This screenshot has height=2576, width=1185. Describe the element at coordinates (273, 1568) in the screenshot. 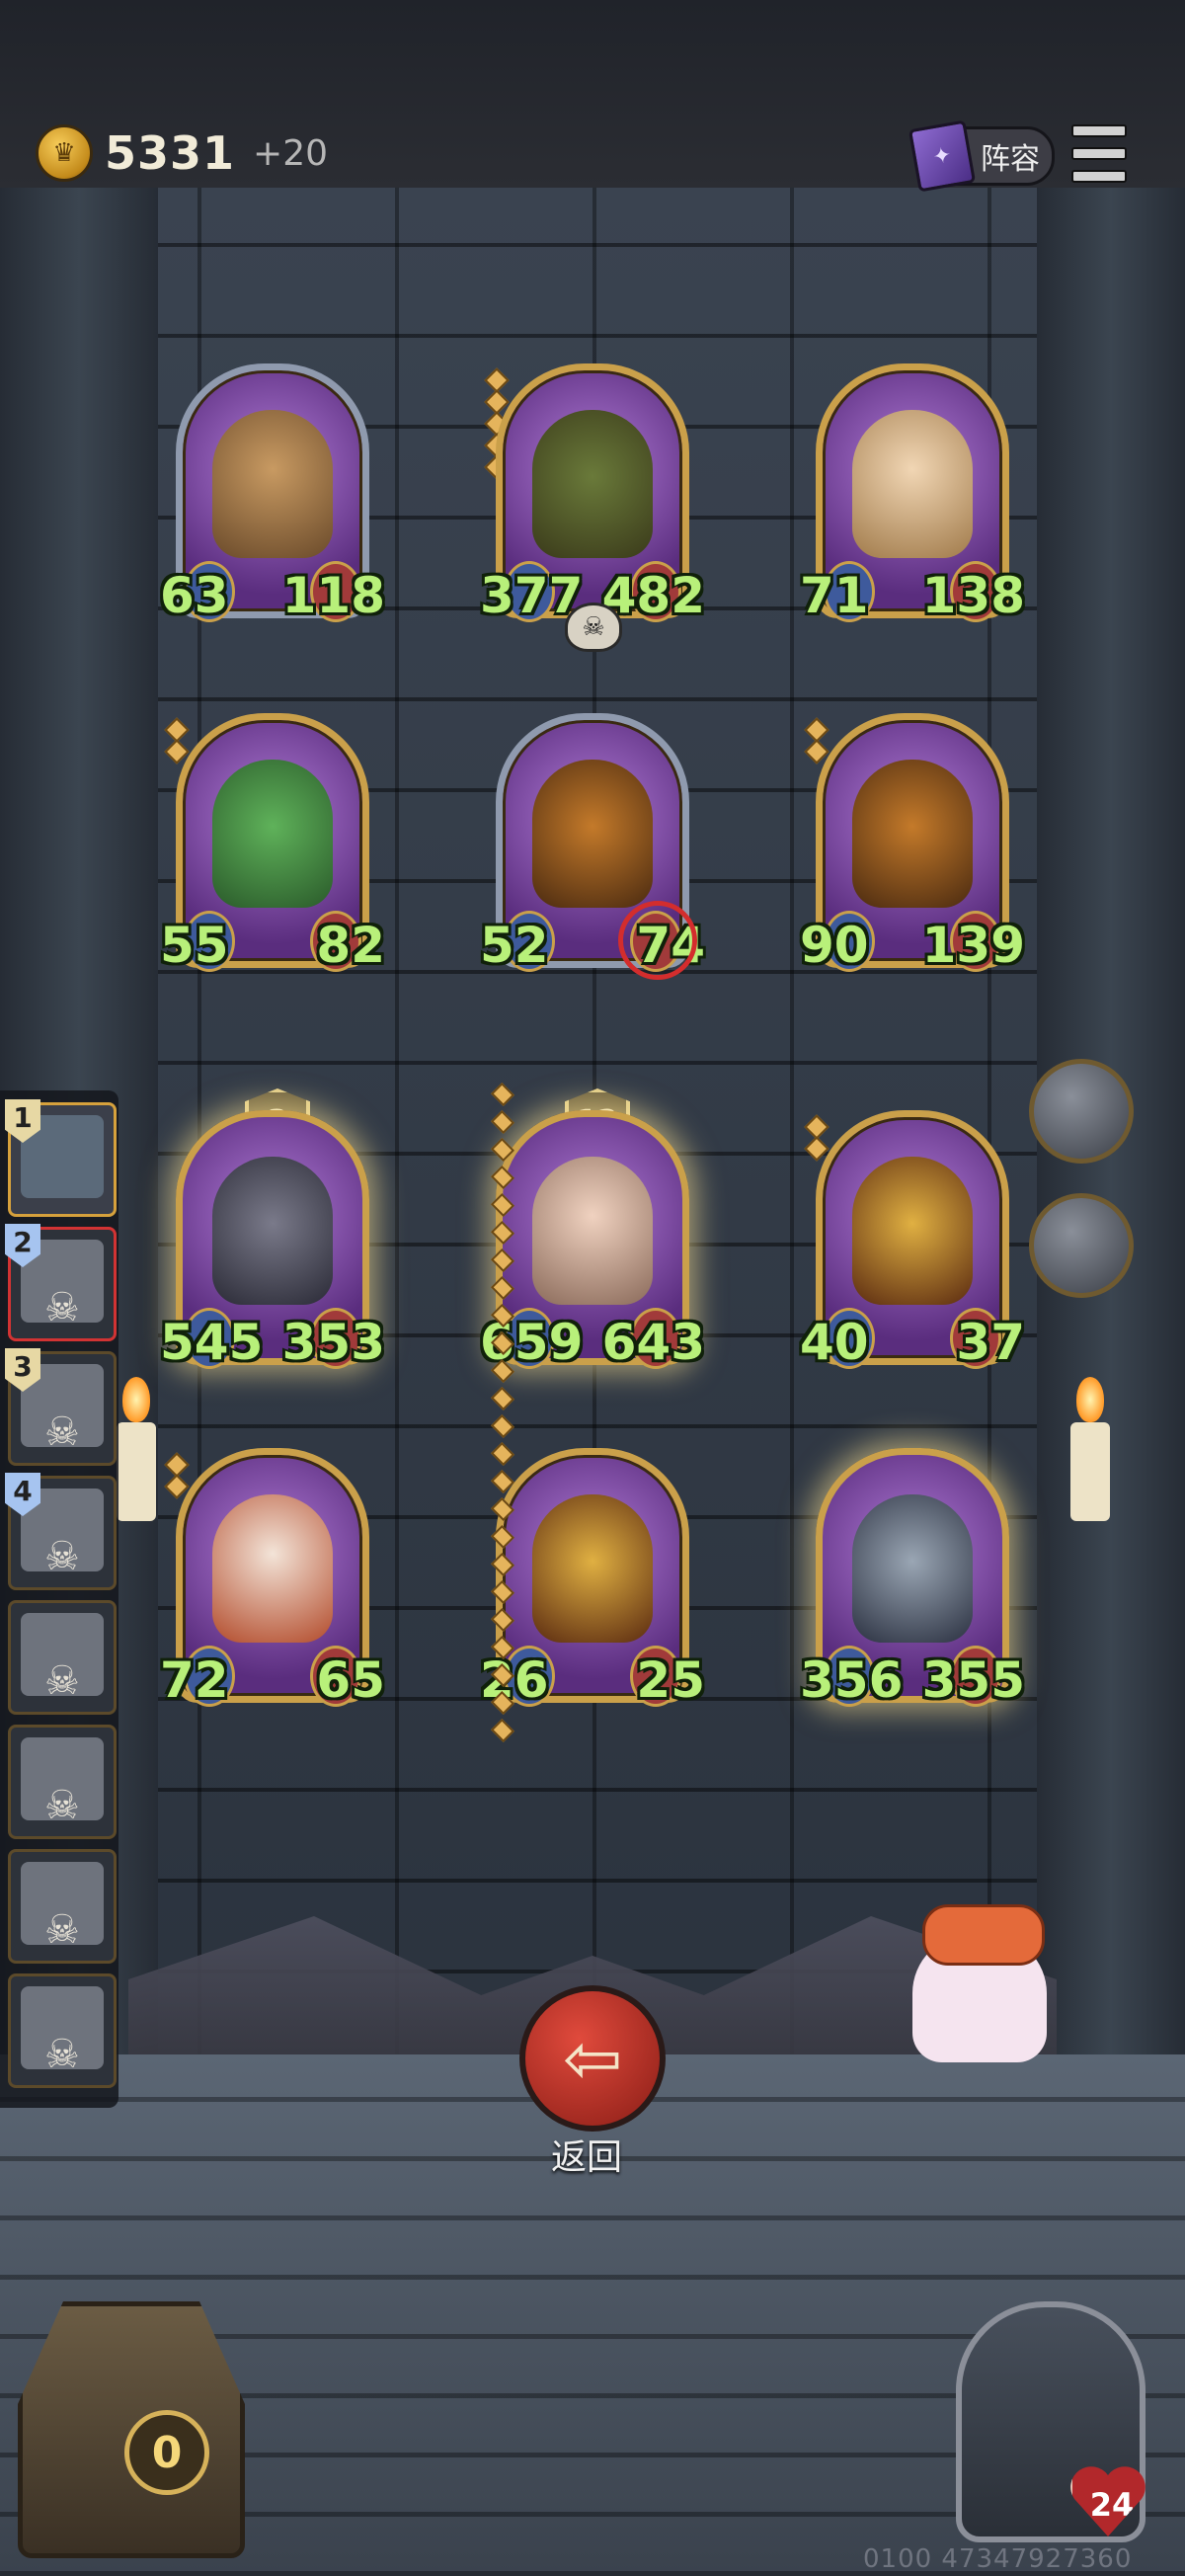

I see `clown-portrait` at that location.